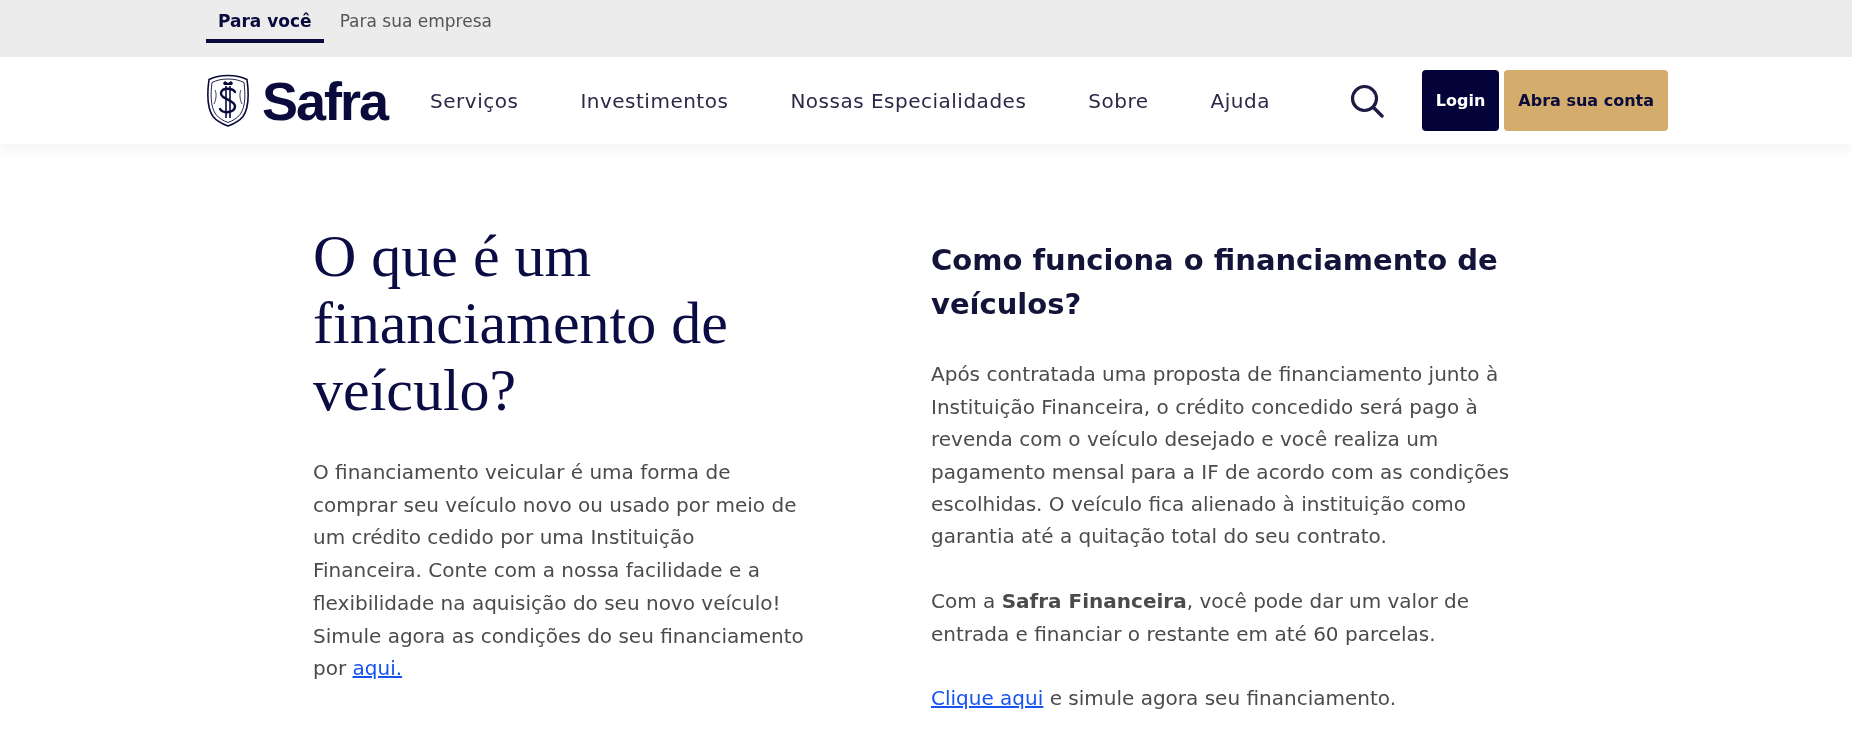  Describe the element at coordinates (987, 698) in the screenshot. I see `link: Clique aqui` at that location.